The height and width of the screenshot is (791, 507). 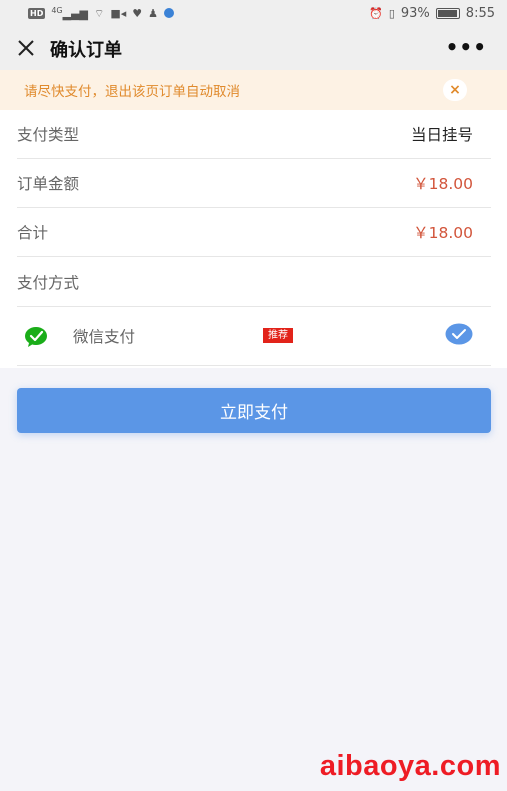 What do you see at coordinates (410, 766) in the screenshot?
I see `watermark: aibaoya.com` at bounding box center [410, 766].